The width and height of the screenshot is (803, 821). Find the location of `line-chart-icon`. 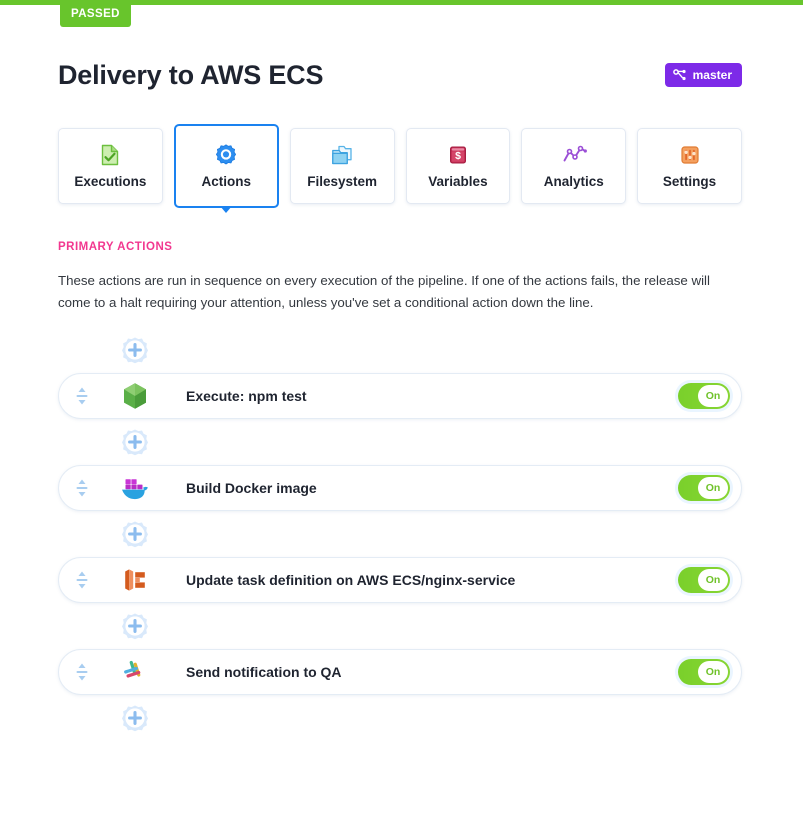

line-chart-icon is located at coordinates (574, 155).